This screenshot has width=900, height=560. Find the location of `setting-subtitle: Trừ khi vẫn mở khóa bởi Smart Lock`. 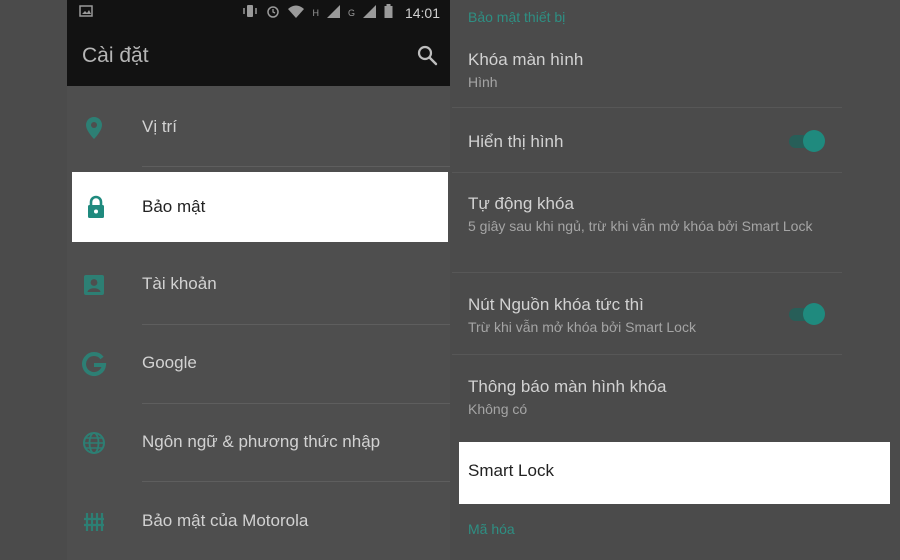

setting-subtitle: Trừ khi vẫn mở khóa bởi Smart Lock is located at coordinates (582, 327).